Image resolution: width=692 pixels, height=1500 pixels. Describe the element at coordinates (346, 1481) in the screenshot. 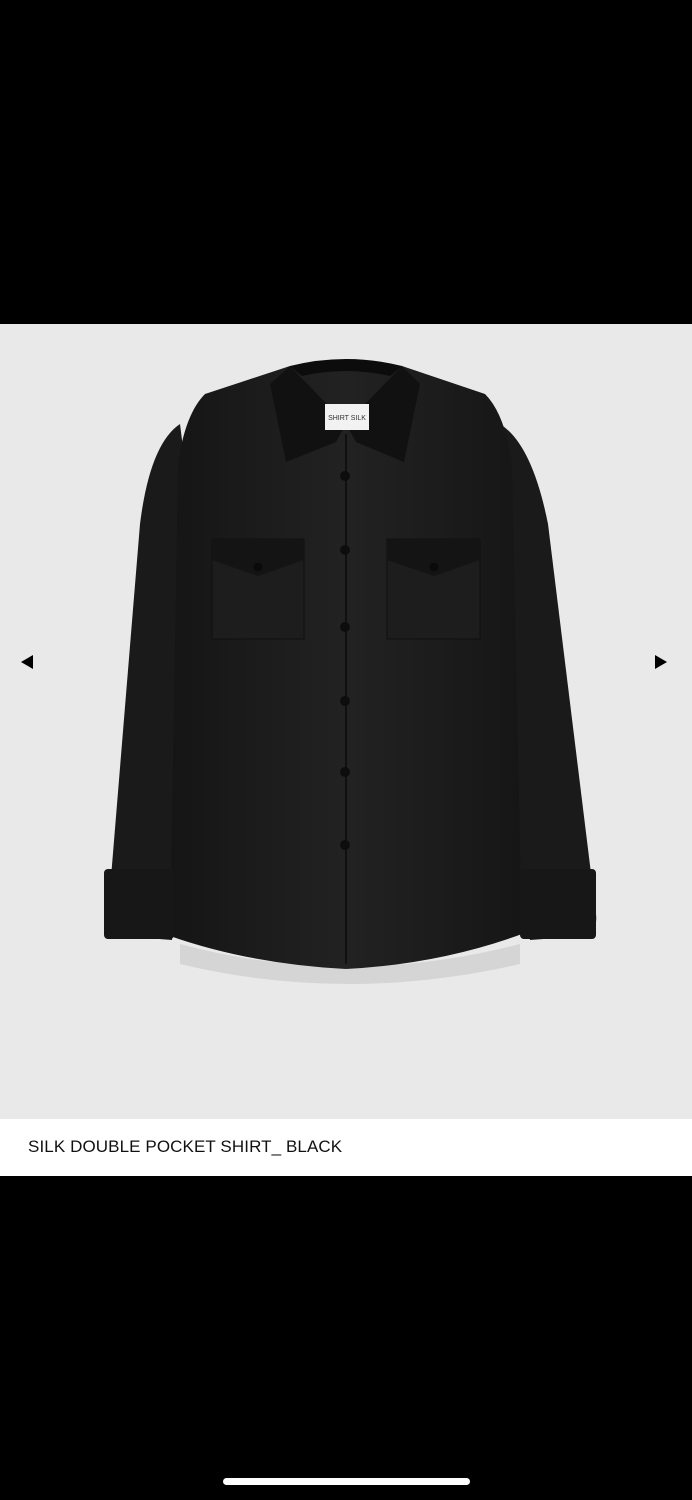

I see `home-indicator` at that location.